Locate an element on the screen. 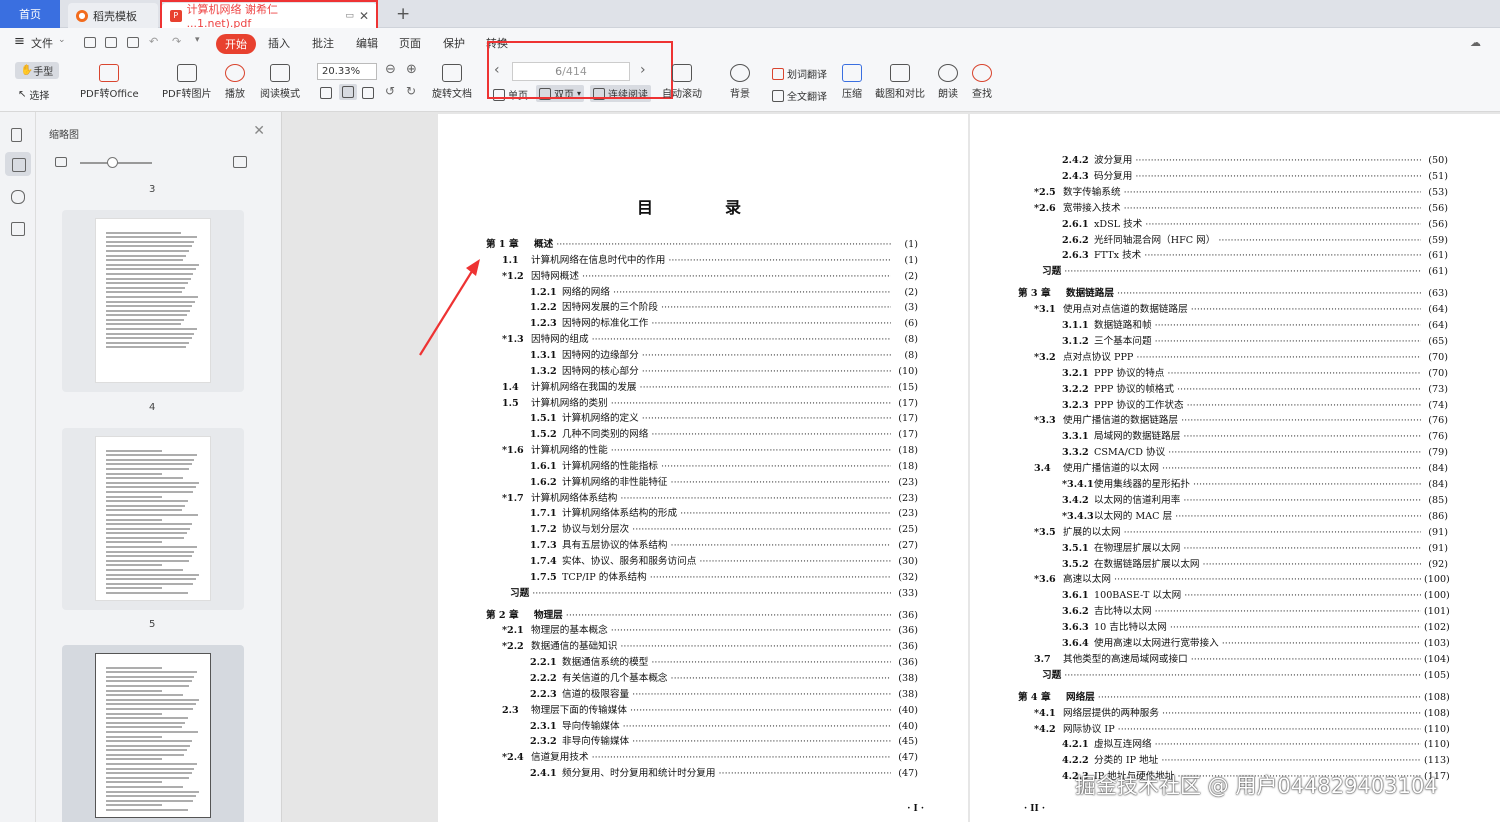 This screenshot has height=822, width=1500. toc-entry: 1.6.1 计算机网络的性能指标 (18) is located at coordinates (724, 465).